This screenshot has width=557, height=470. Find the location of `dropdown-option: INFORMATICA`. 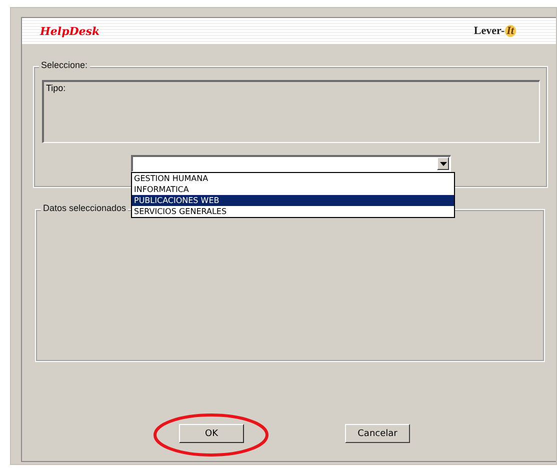

dropdown-option: INFORMATICA is located at coordinates (293, 189).